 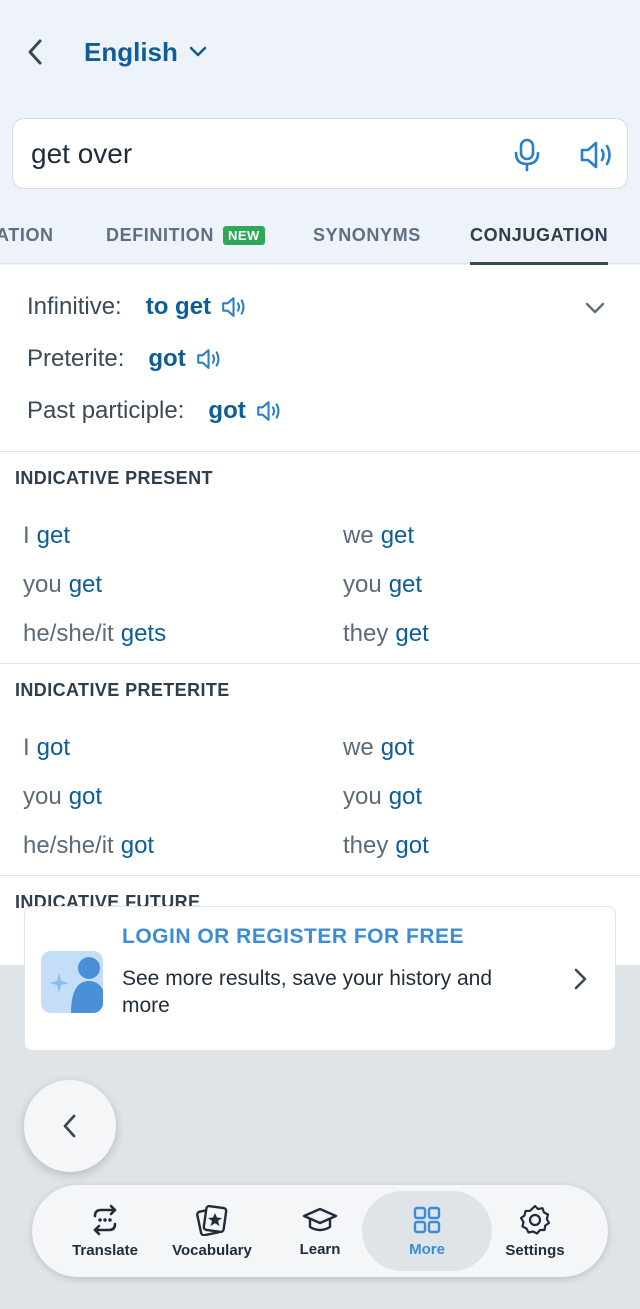 I want to click on translate-icon, so click(x=105, y=1219).